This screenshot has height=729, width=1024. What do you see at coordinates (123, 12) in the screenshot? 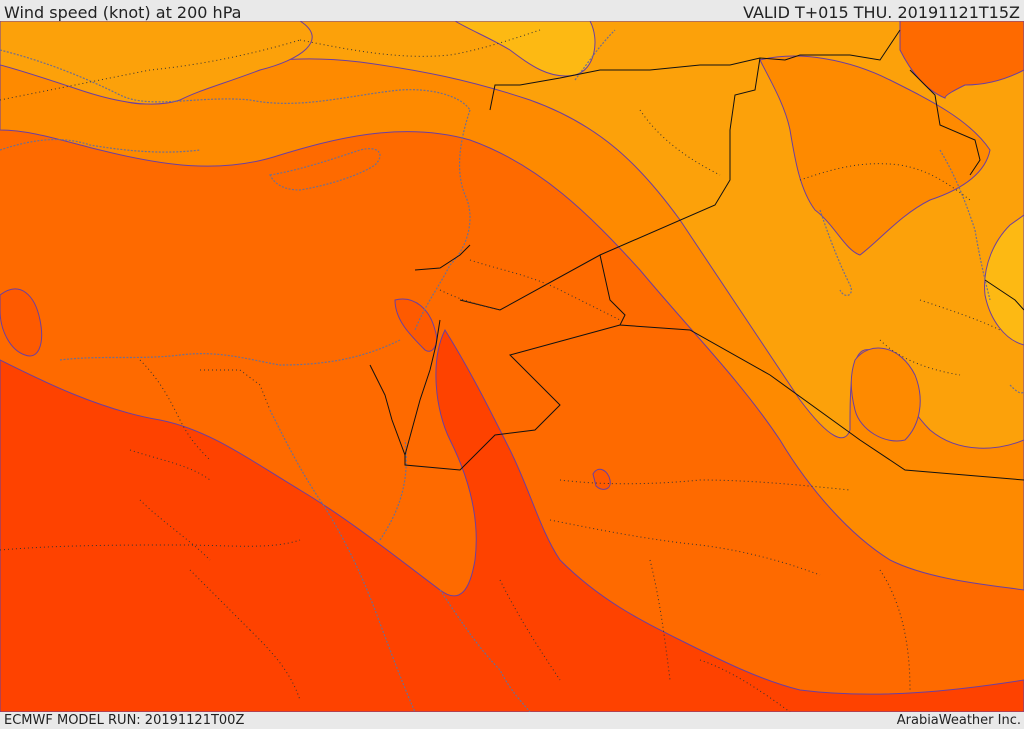
I see `map-title: Wind speed (knot) at 200 hPa` at bounding box center [123, 12].